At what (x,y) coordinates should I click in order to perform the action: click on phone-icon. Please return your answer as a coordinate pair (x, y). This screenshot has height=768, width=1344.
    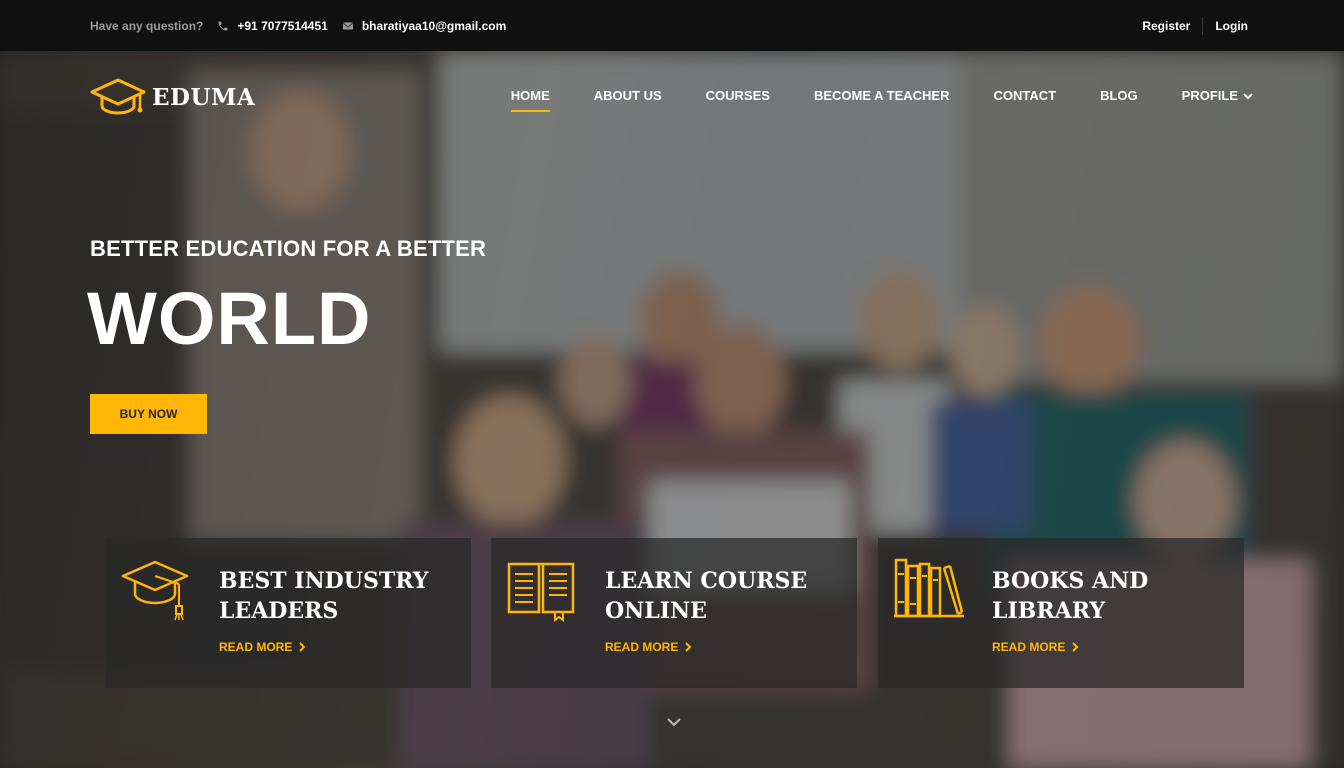
    Looking at the image, I should click on (224, 26).